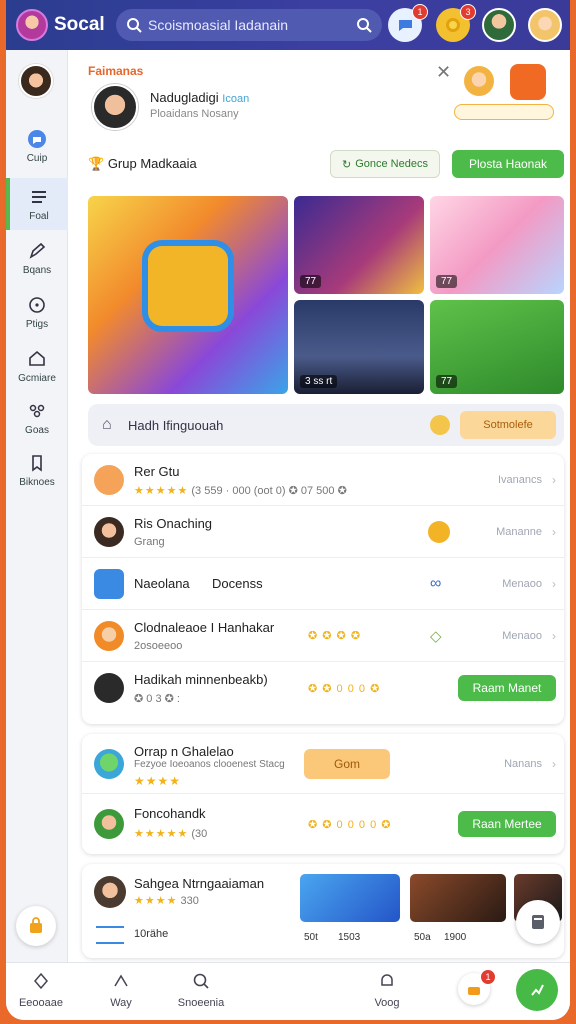  What do you see at coordinates (37, 358) in the screenshot?
I see `home-icon` at bounding box center [37, 358].